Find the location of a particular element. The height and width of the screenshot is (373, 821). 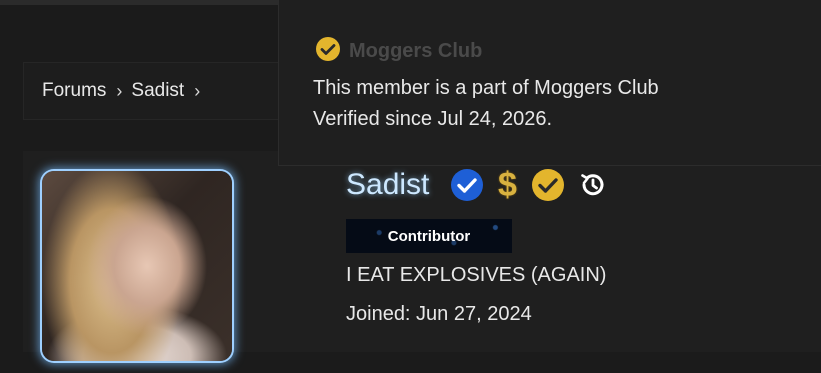

avatar is located at coordinates (137, 266).